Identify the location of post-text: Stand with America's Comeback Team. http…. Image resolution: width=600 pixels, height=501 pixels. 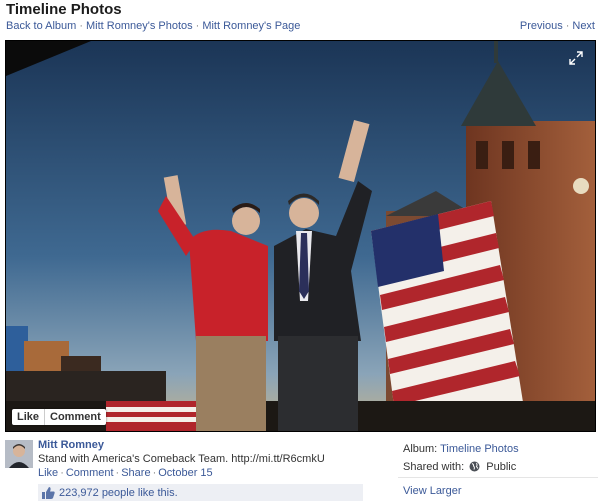
(210, 459).